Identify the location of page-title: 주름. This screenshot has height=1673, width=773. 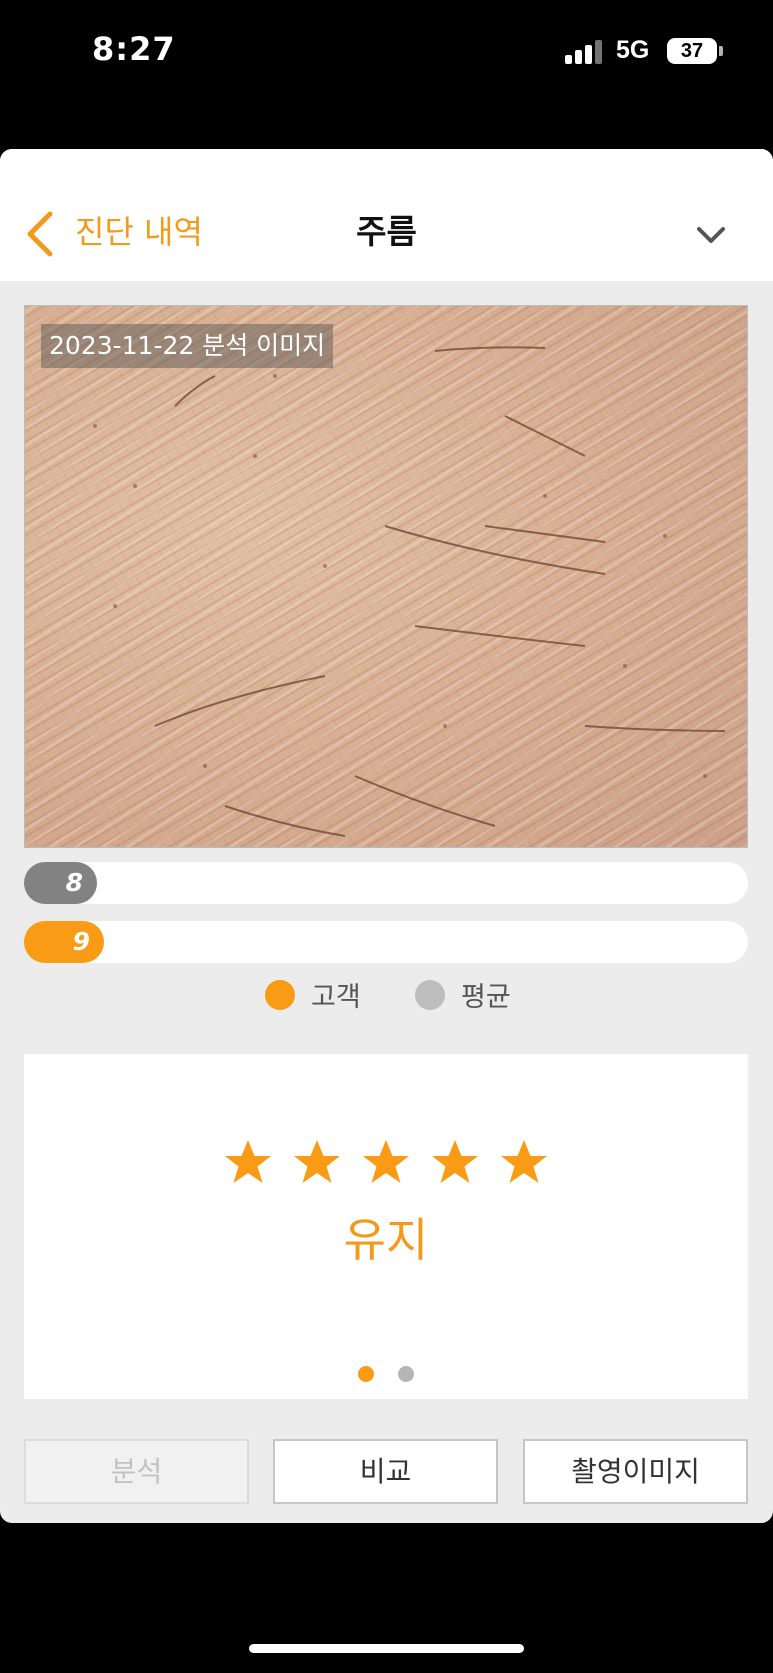
(386, 231).